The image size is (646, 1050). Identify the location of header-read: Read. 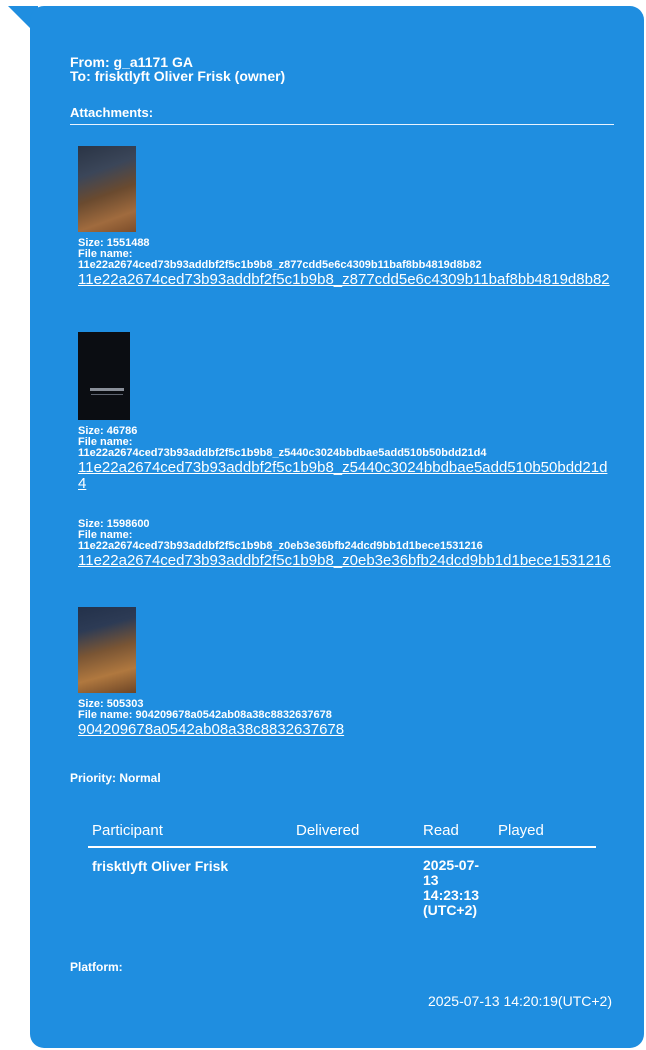
(441, 830).